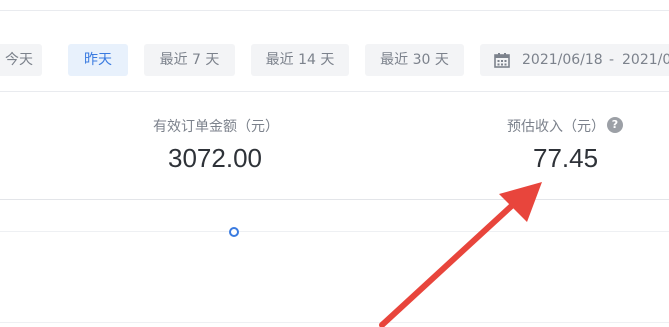  I want to click on filter-divider, so click(334, 91).